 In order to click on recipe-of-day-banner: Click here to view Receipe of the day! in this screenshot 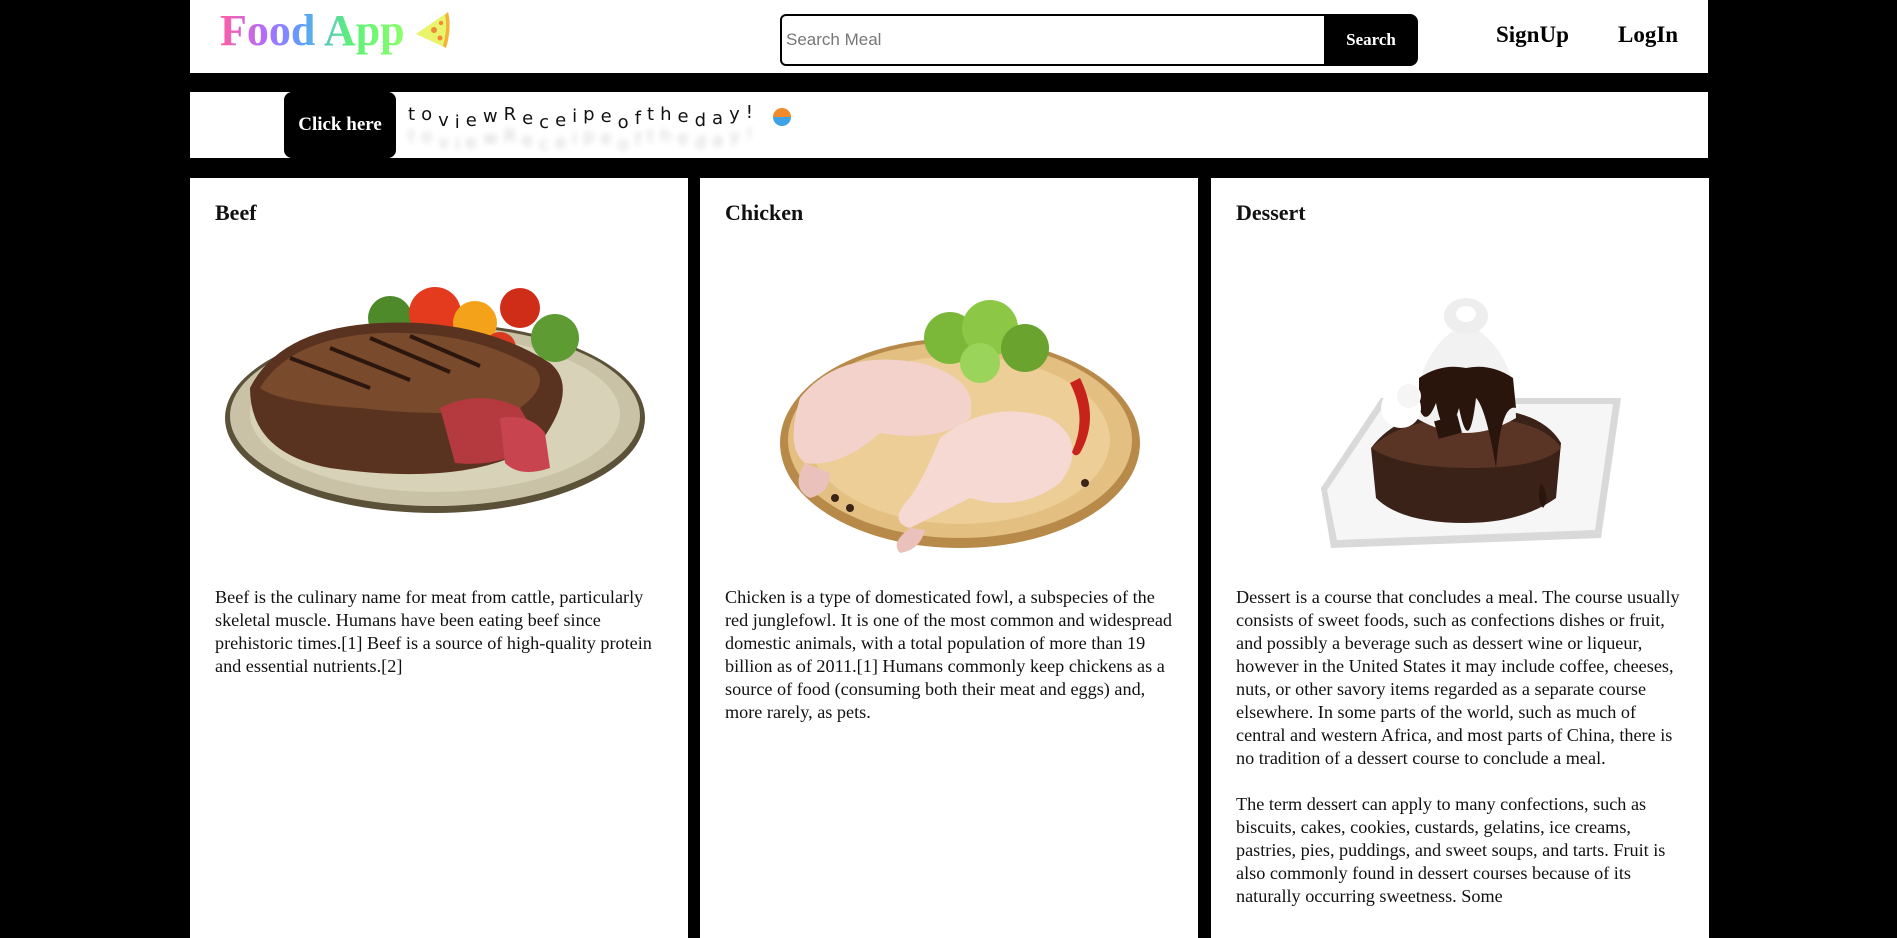, I will do `click(949, 125)`.